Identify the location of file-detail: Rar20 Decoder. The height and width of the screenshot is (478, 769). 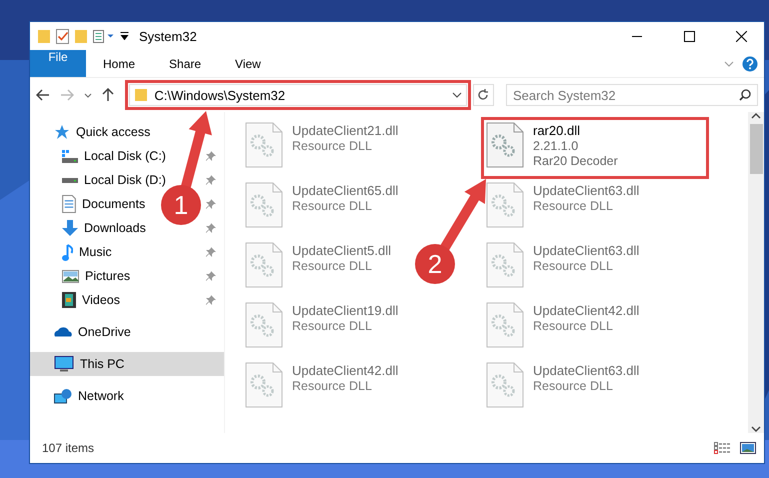
(575, 161).